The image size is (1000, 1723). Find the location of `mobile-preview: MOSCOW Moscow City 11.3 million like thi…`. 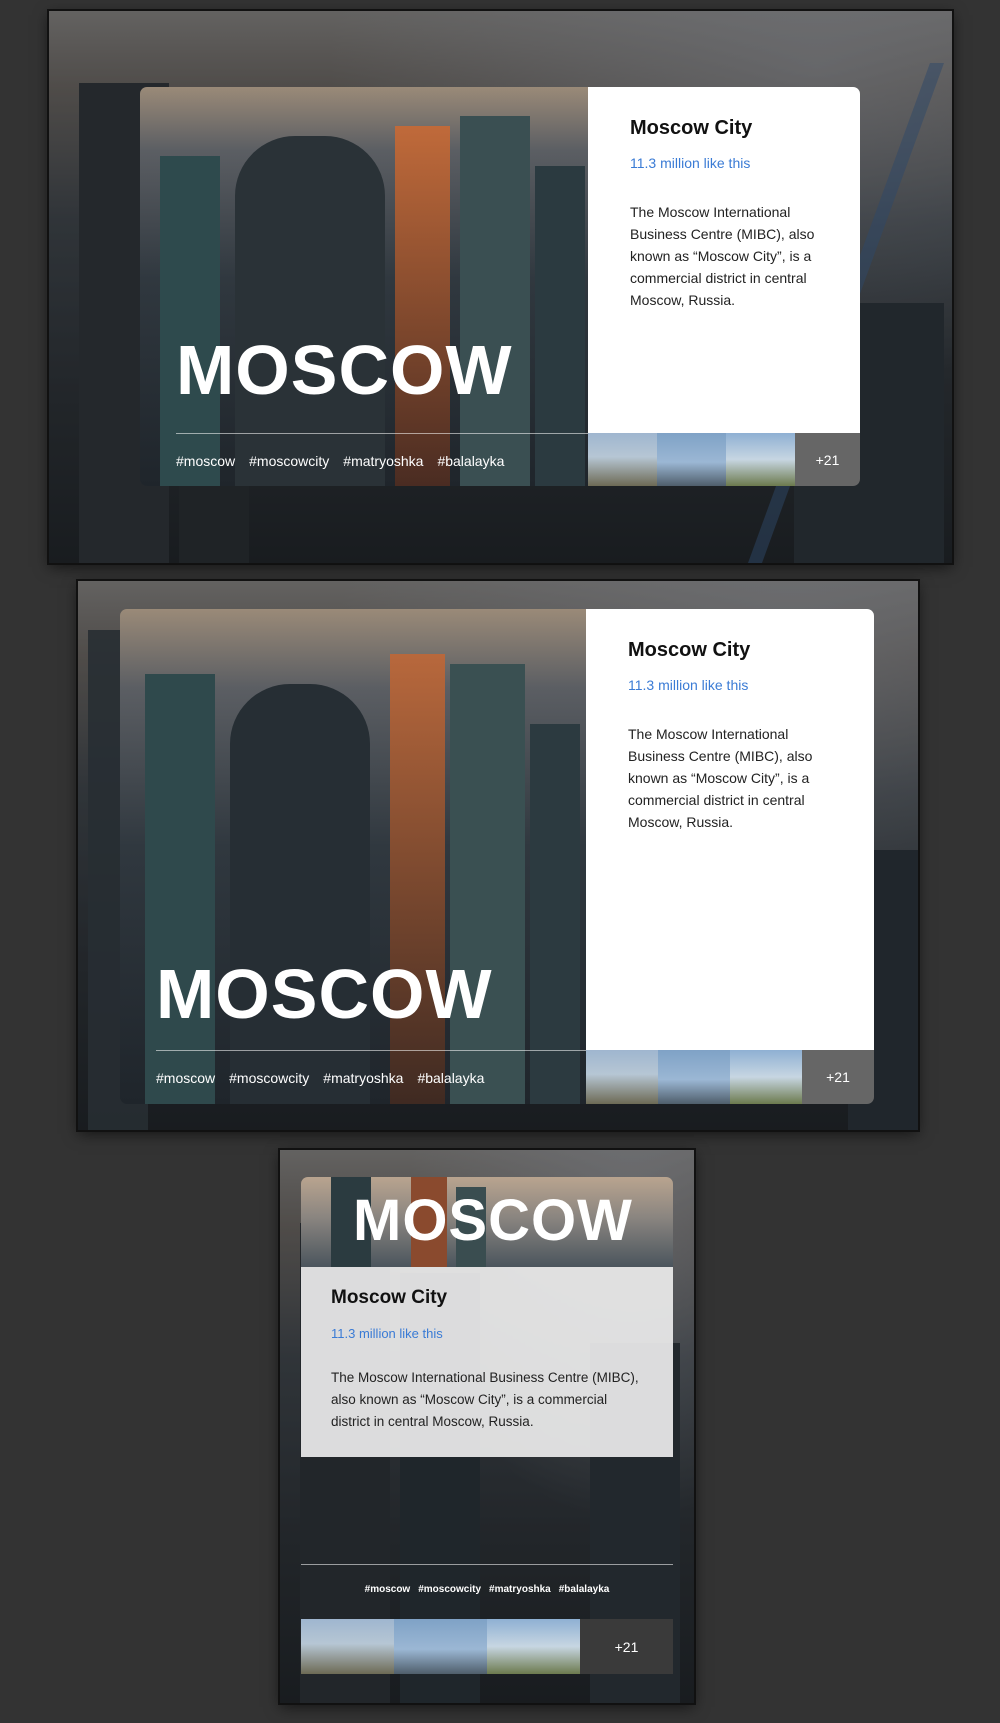

mobile-preview: MOSCOW Moscow City 11.3 million like thi… is located at coordinates (487, 1426).